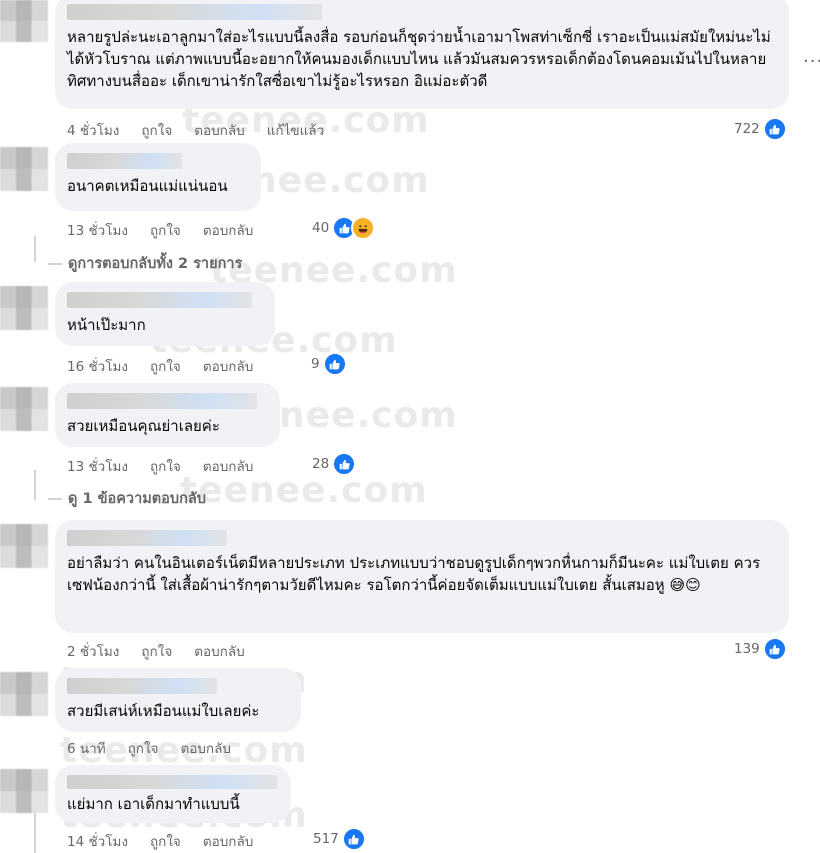 This screenshot has width=820, height=853. I want to click on comment-bubble: แย่มาก เอาเด็กมาทำแบบนี้, so click(173, 794).